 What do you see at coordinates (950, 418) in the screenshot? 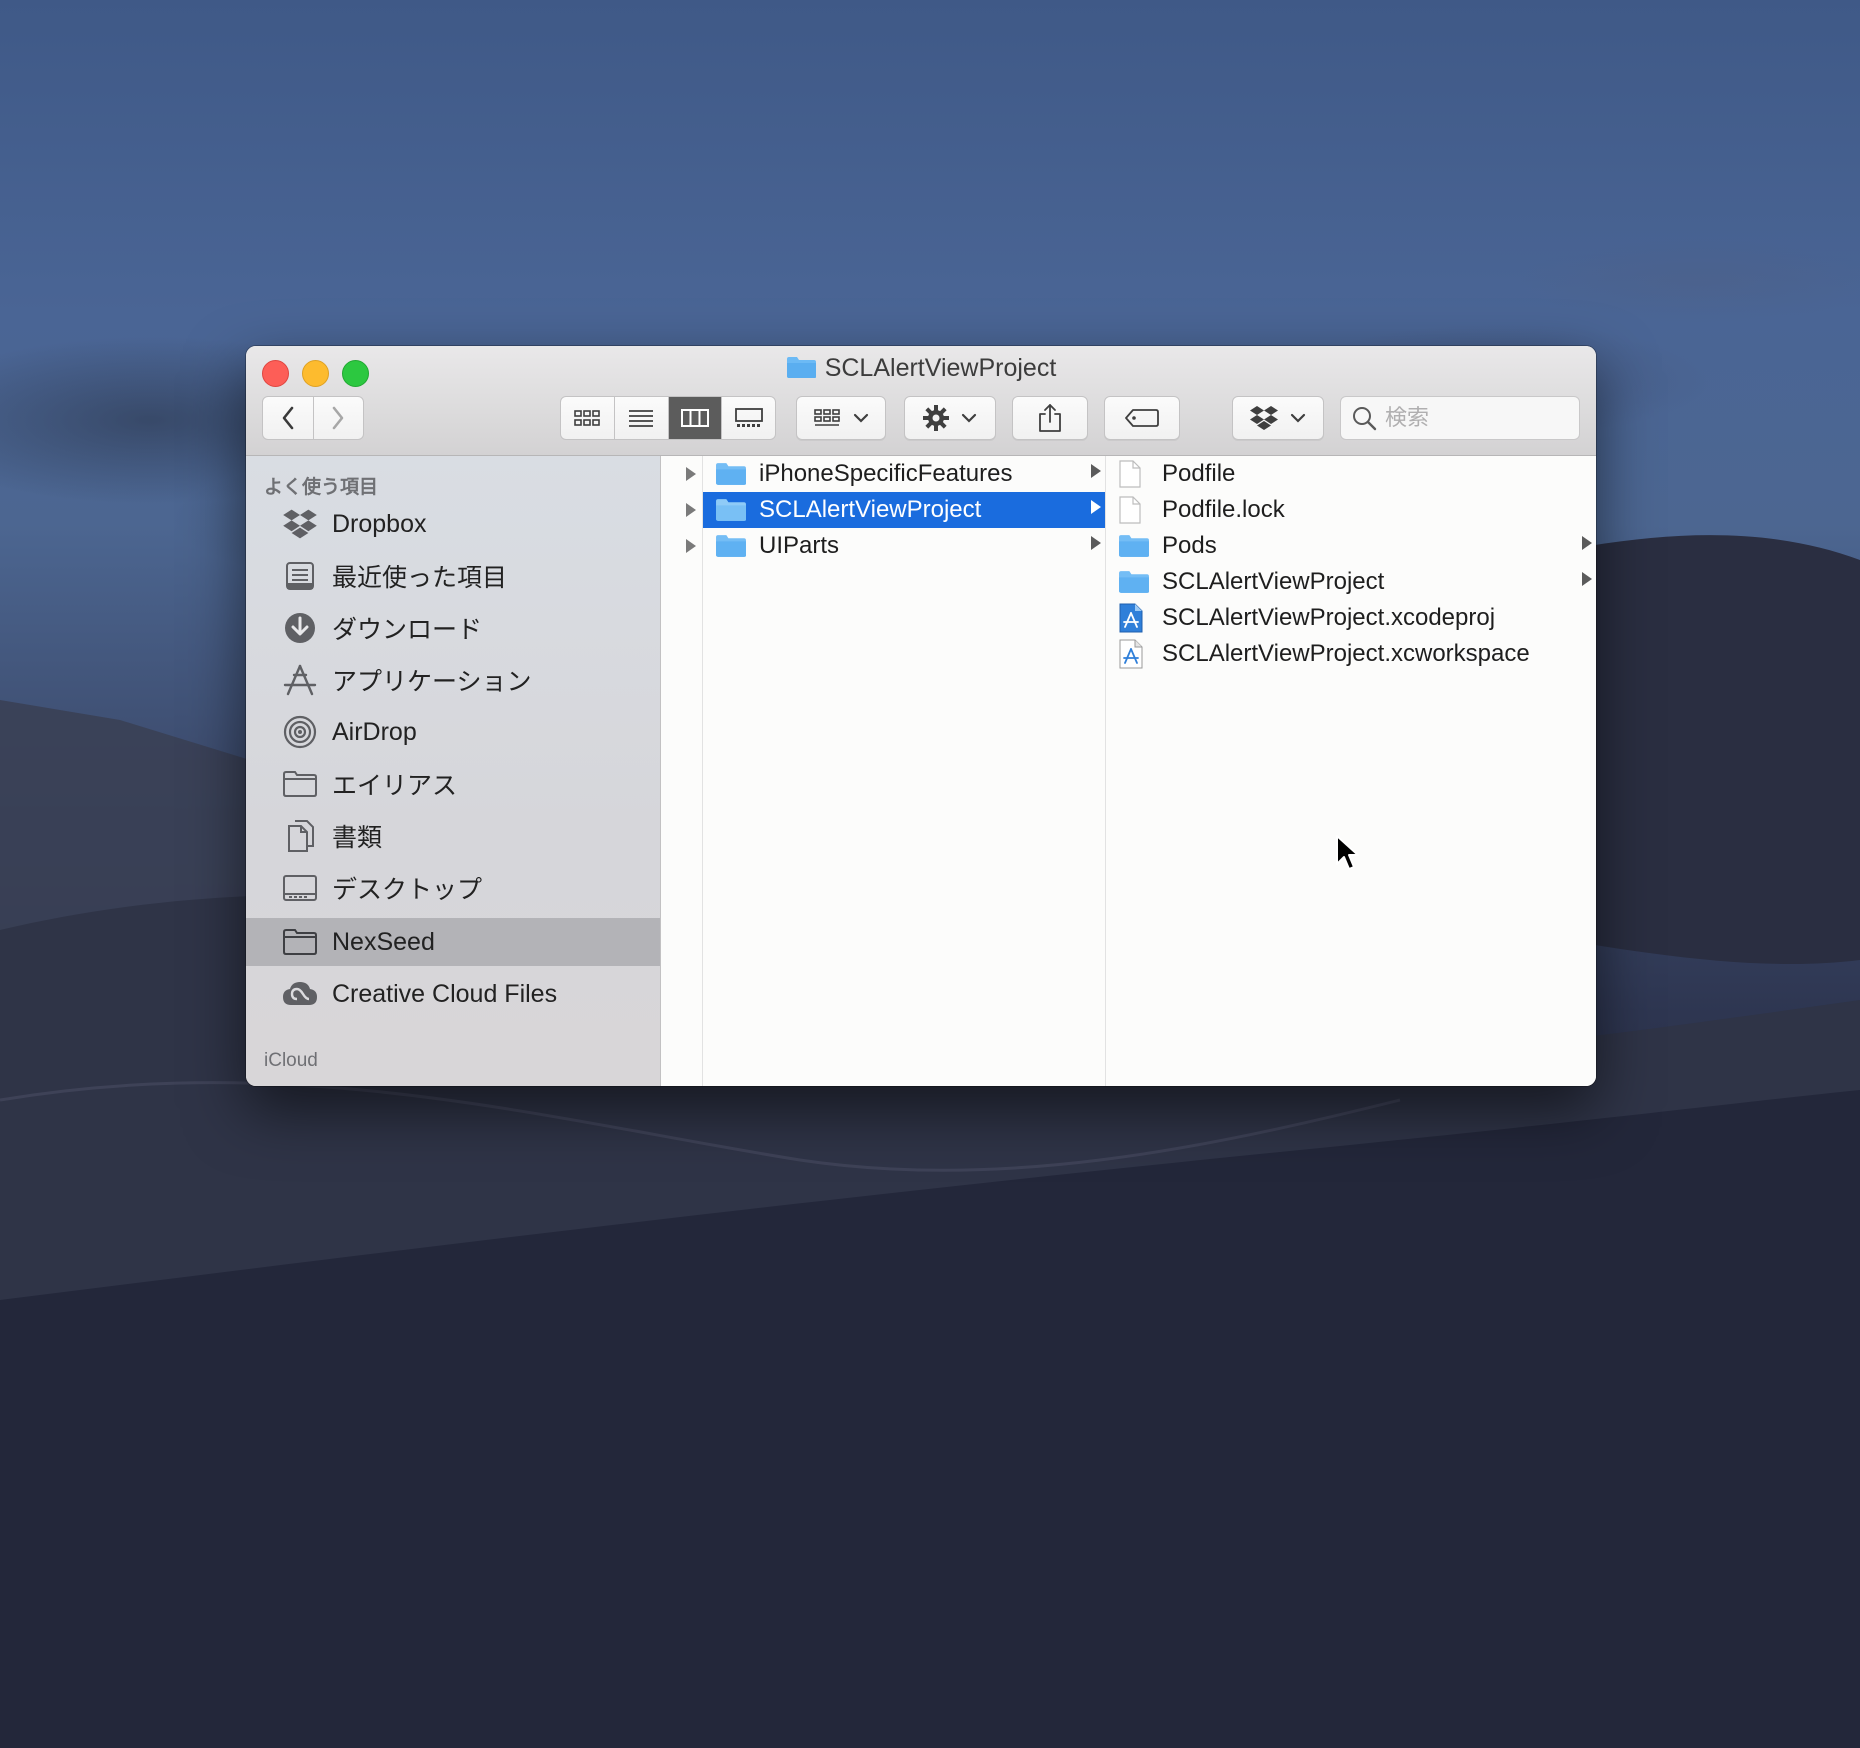
I see `action-menu-button` at bounding box center [950, 418].